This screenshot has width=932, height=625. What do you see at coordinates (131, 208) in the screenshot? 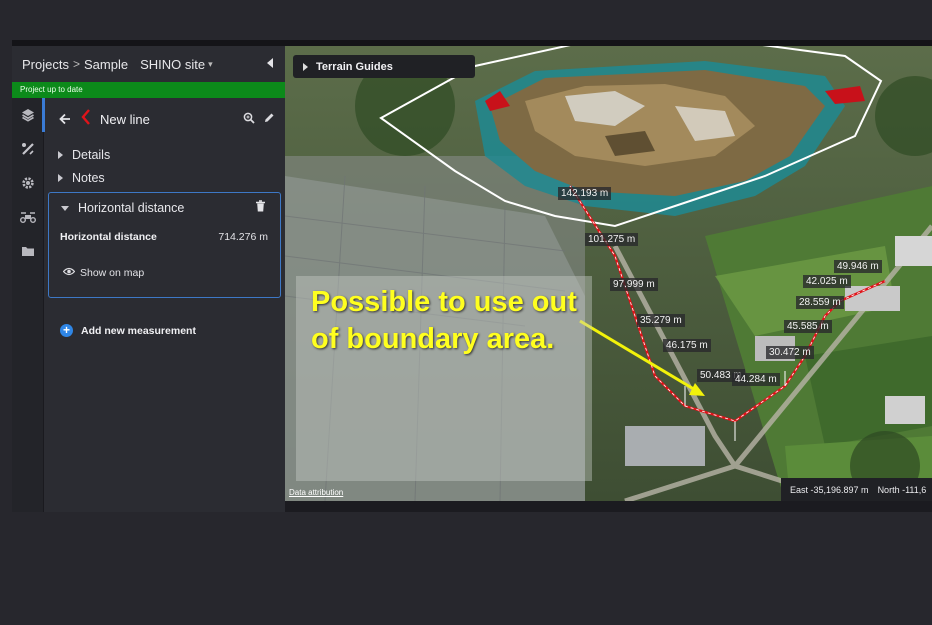
I see `card-header-label: Horizontal distance` at bounding box center [131, 208].